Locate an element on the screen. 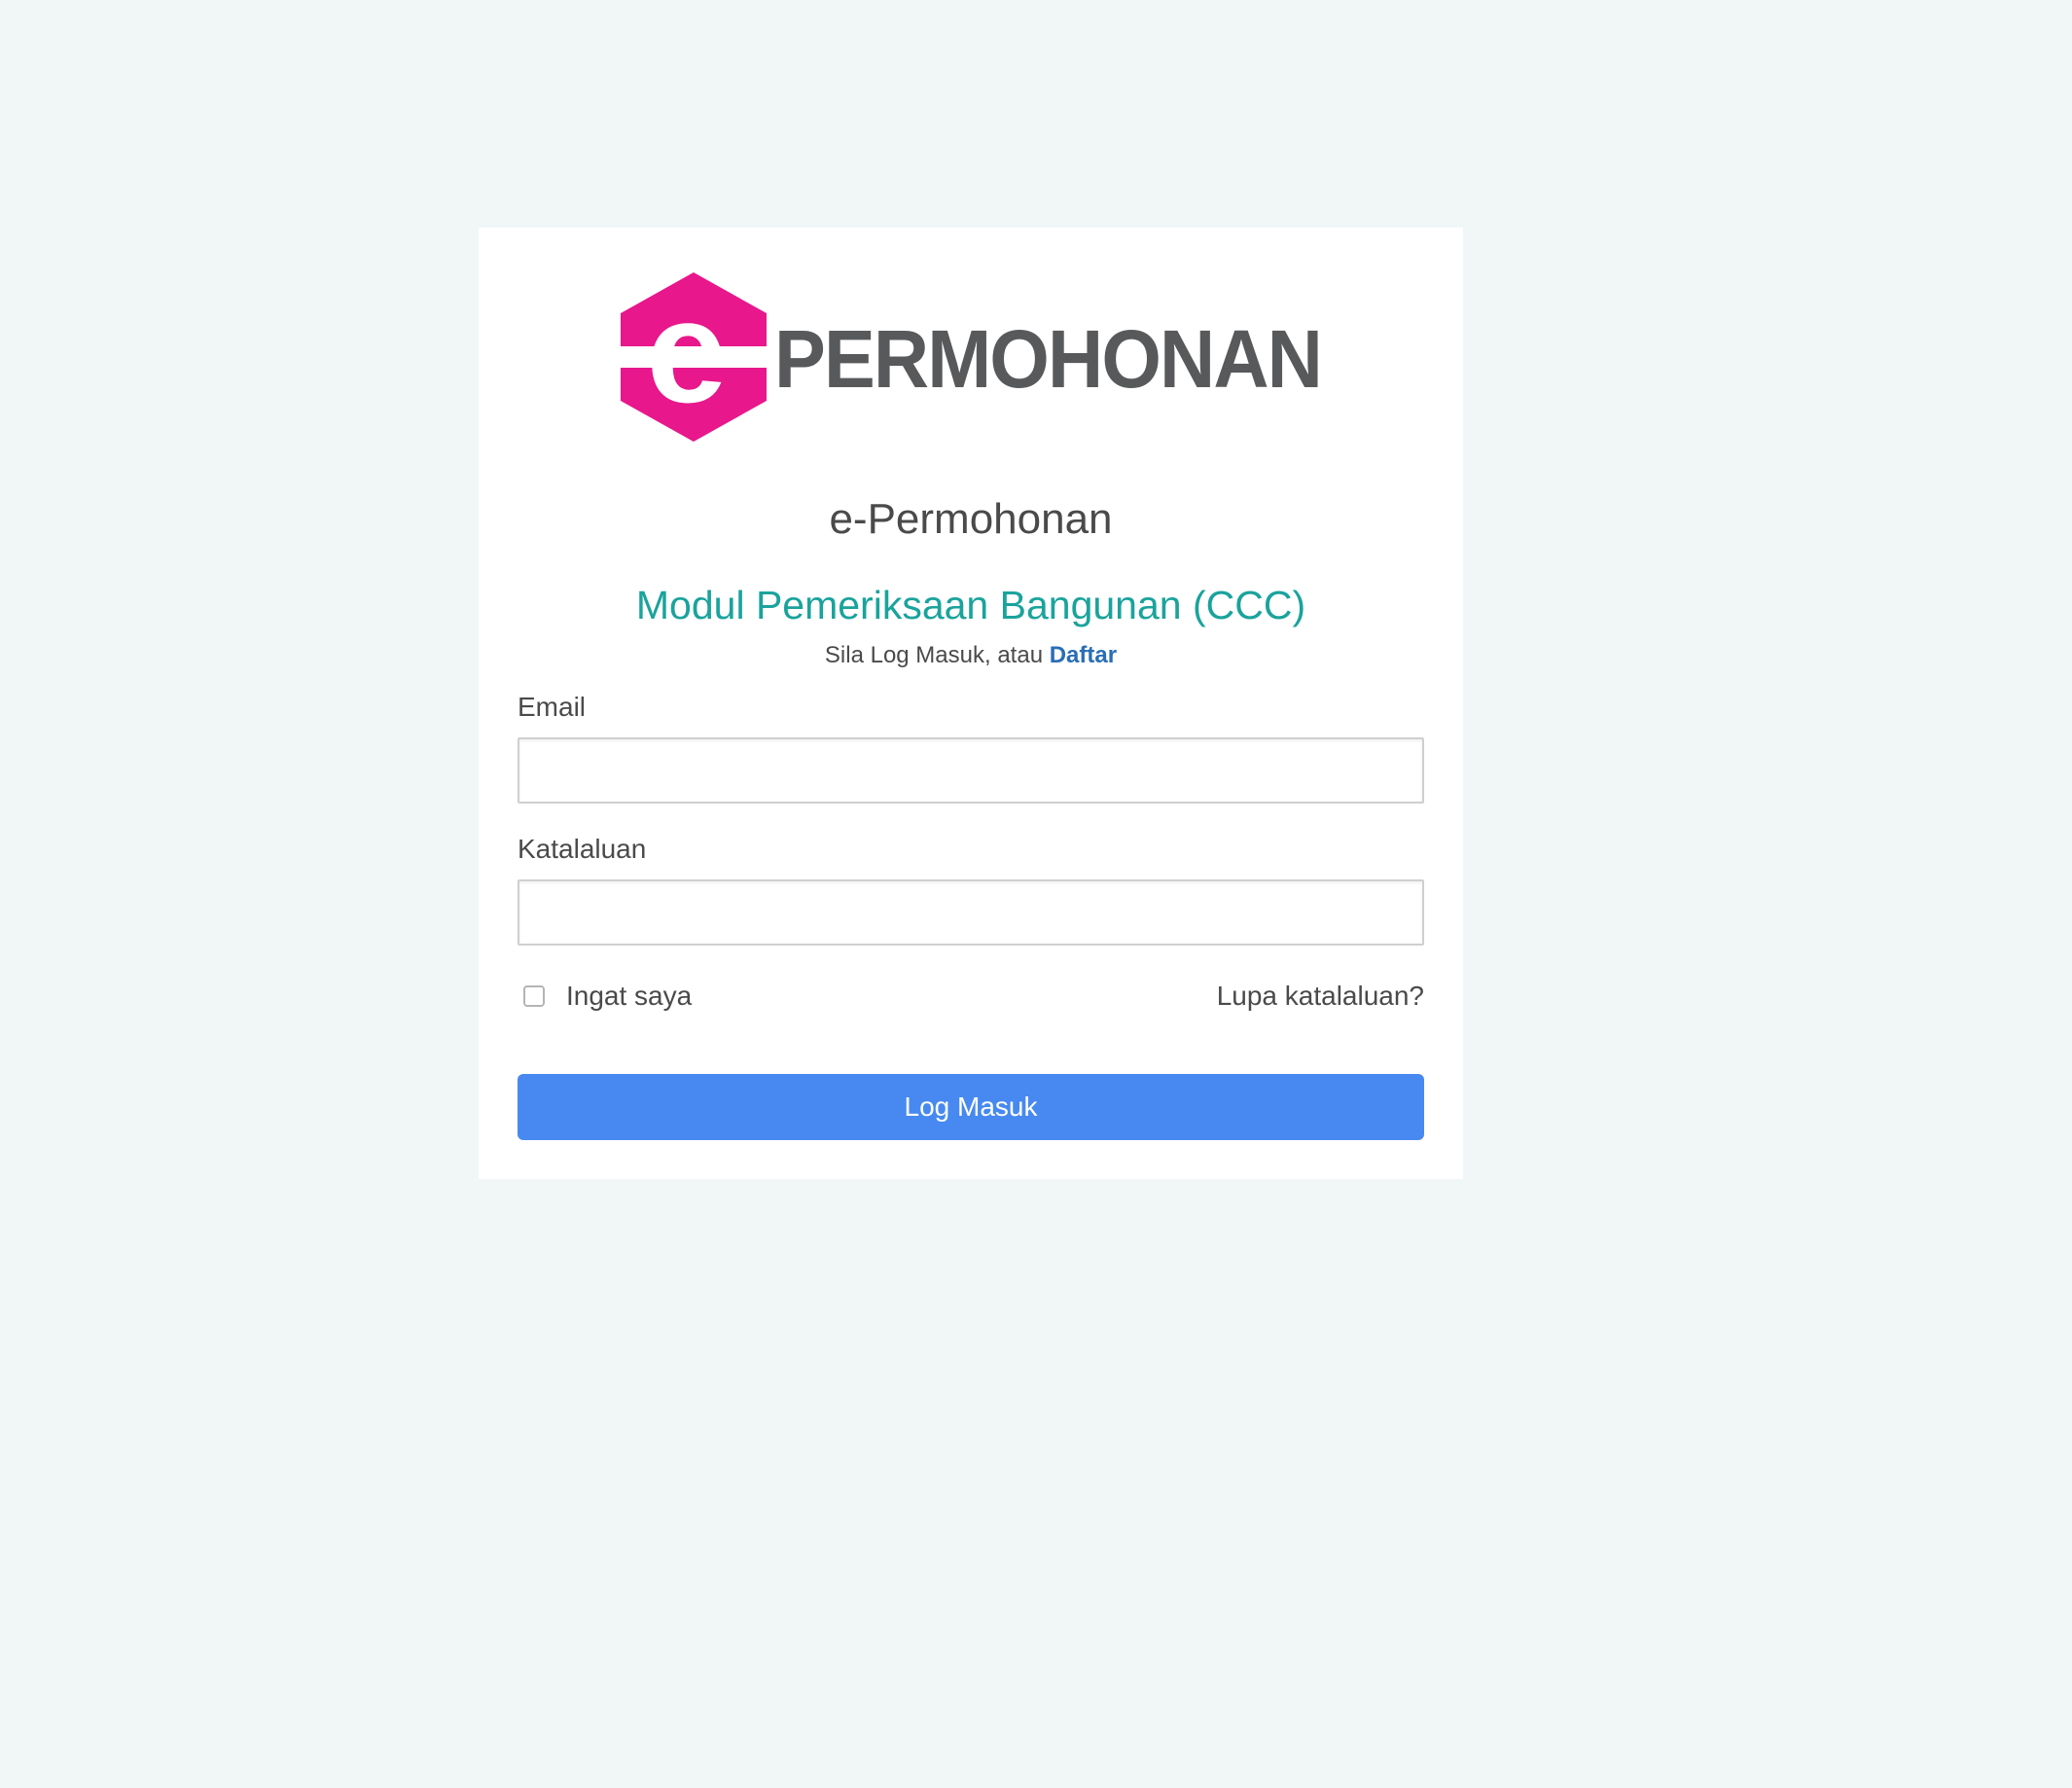  epermohonan-logo: e PERMOHONAN is located at coordinates (976, 357).